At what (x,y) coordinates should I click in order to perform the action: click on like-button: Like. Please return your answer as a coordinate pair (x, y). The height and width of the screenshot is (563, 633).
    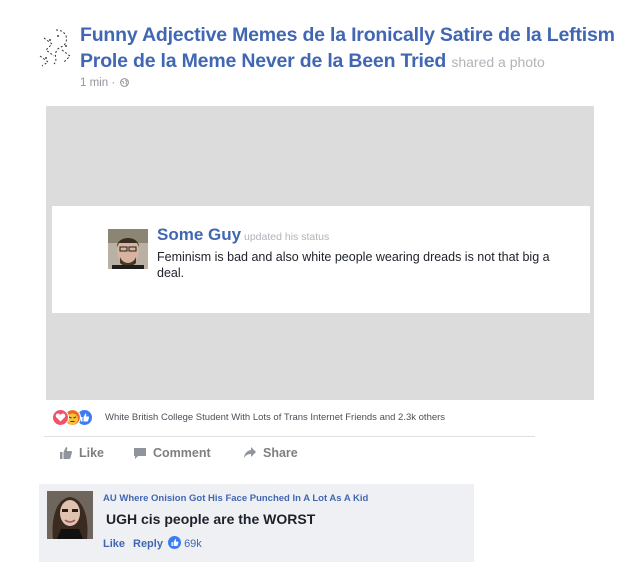
    Looking at the image, I should click on (81, 453).